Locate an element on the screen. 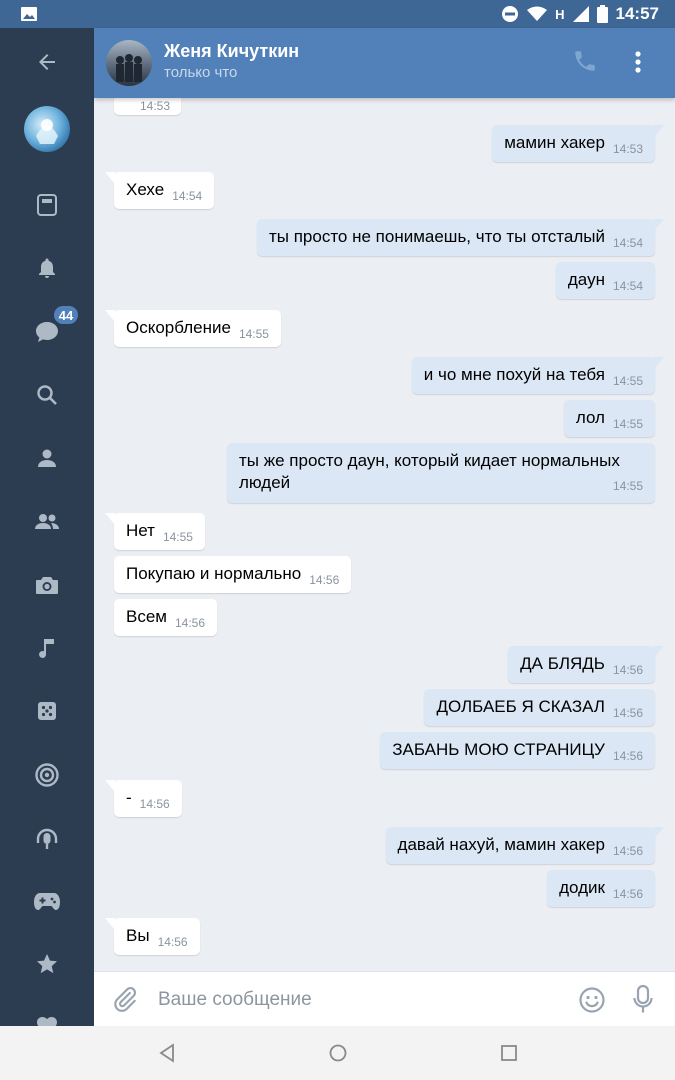  message-text: ЗАБАНЬ МОЮ СТРАНИЦУ is located at coordinates (498, 749).